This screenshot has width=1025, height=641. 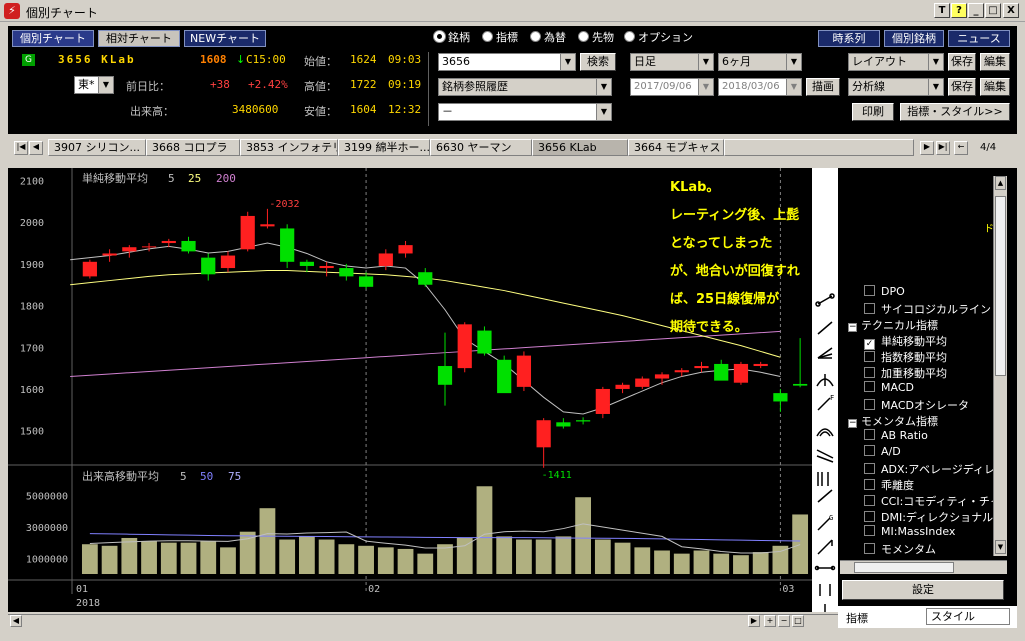 I want to click on help-button: ?, so click(x=959, y=10).